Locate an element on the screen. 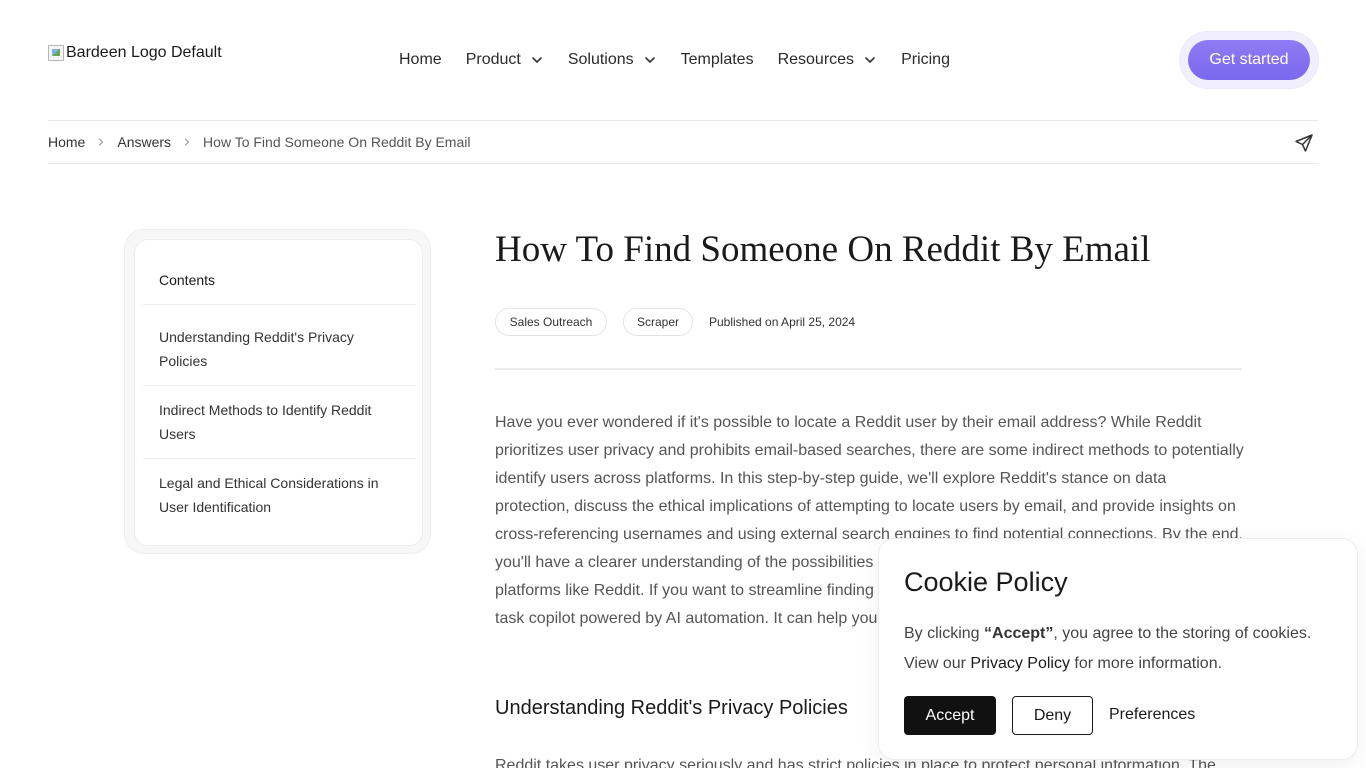 This screenshot has width=1366, height=768. published-date: Published on April 25, 2024 is located at coordinates (782, 322).